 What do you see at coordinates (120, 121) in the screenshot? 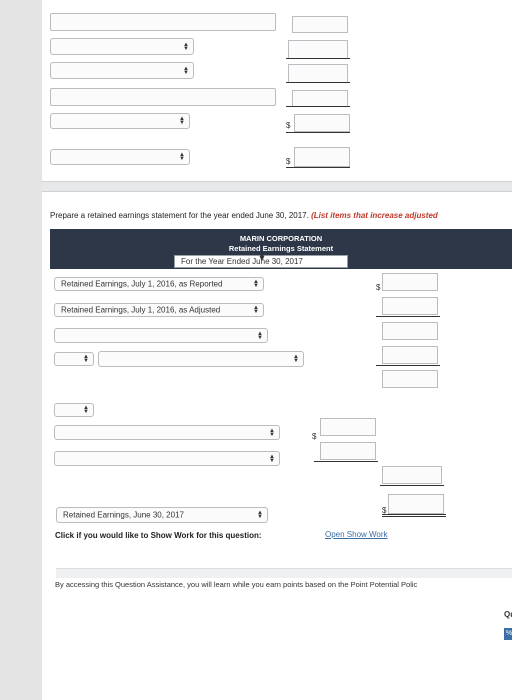
I see `account-dropdown-top-3: ▲ ▼` at bounding box center [120, 121].